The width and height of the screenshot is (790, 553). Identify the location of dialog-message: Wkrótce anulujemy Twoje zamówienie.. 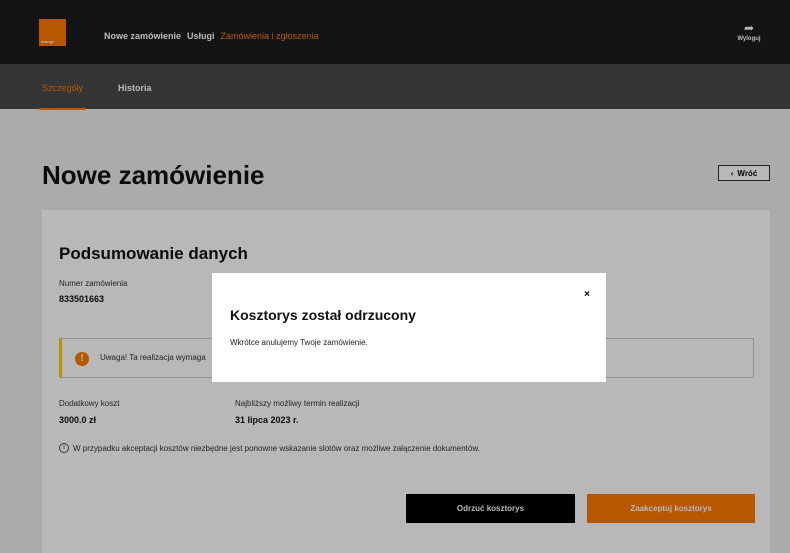
(299, 342).